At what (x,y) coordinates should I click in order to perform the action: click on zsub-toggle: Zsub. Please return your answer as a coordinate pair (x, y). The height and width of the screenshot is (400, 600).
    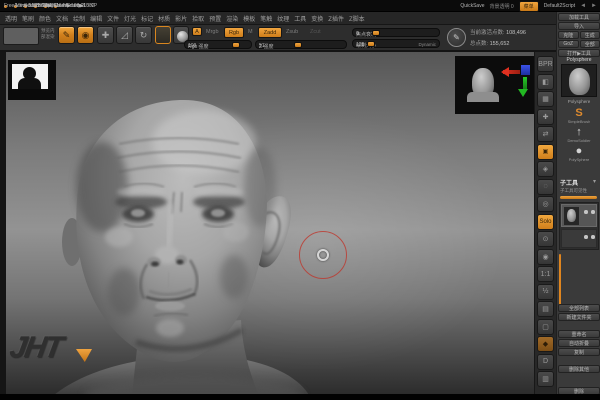
    Looking at the image, I should click on (292, 32).